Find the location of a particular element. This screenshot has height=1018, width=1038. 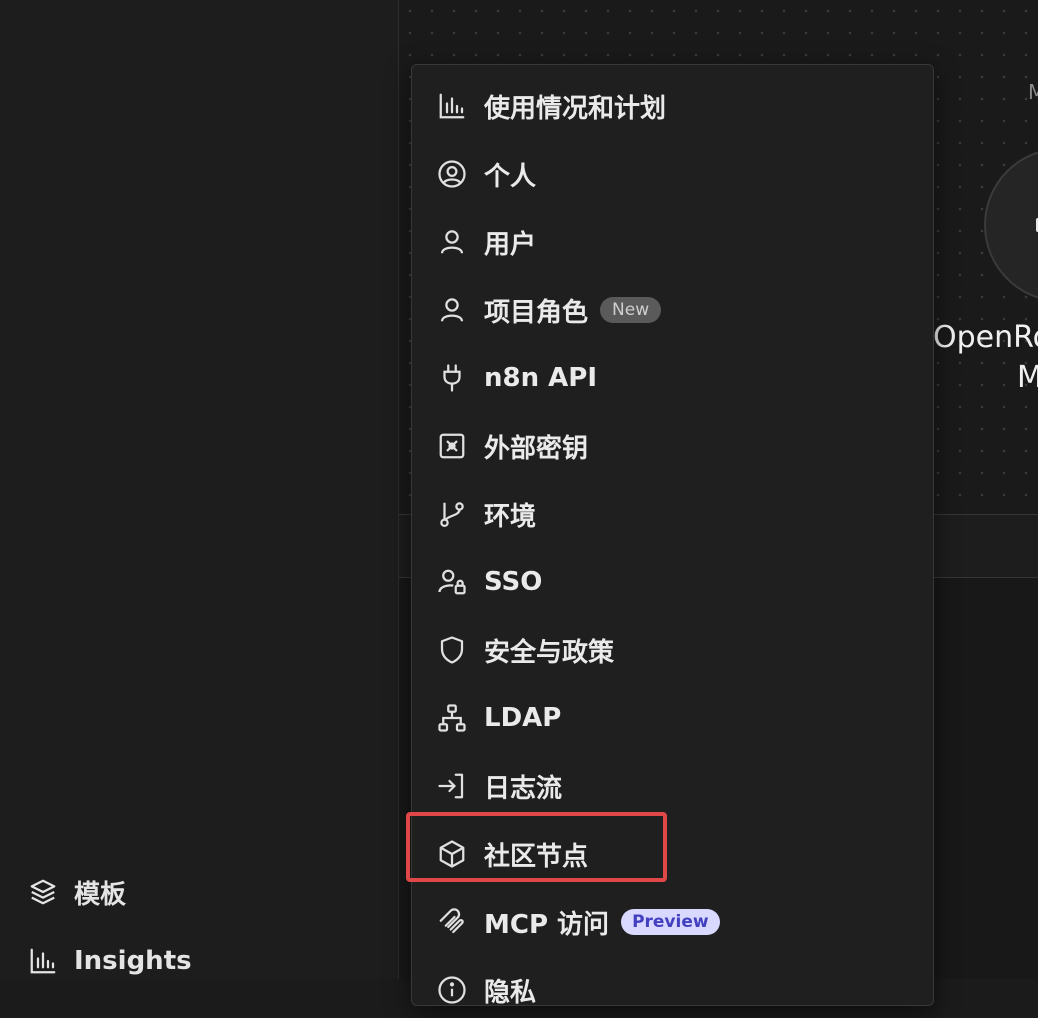

card-title: OpenRo is located at coordinates (985, 337).